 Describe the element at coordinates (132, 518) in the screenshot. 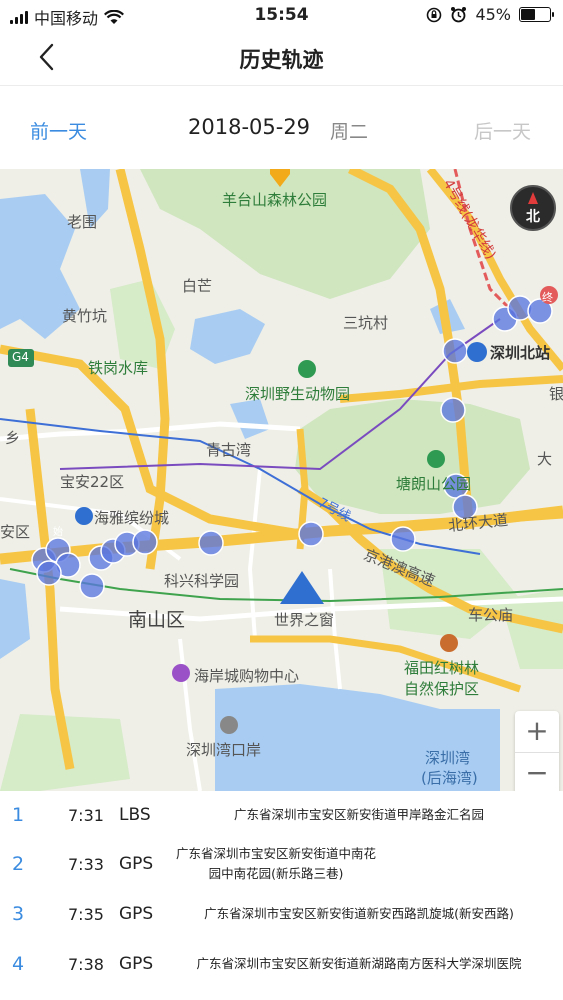

I see `map-label-haiya: 海雅缤纷城` at that location.